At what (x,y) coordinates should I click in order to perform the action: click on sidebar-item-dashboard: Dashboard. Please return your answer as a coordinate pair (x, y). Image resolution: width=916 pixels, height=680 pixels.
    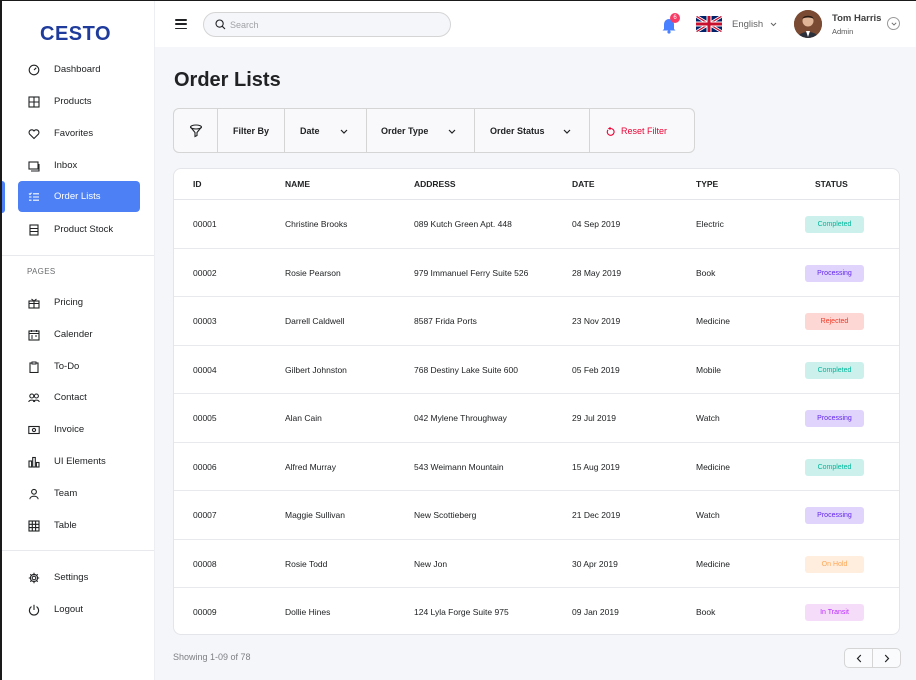
    Looking at the image, I should click on (79, 69).